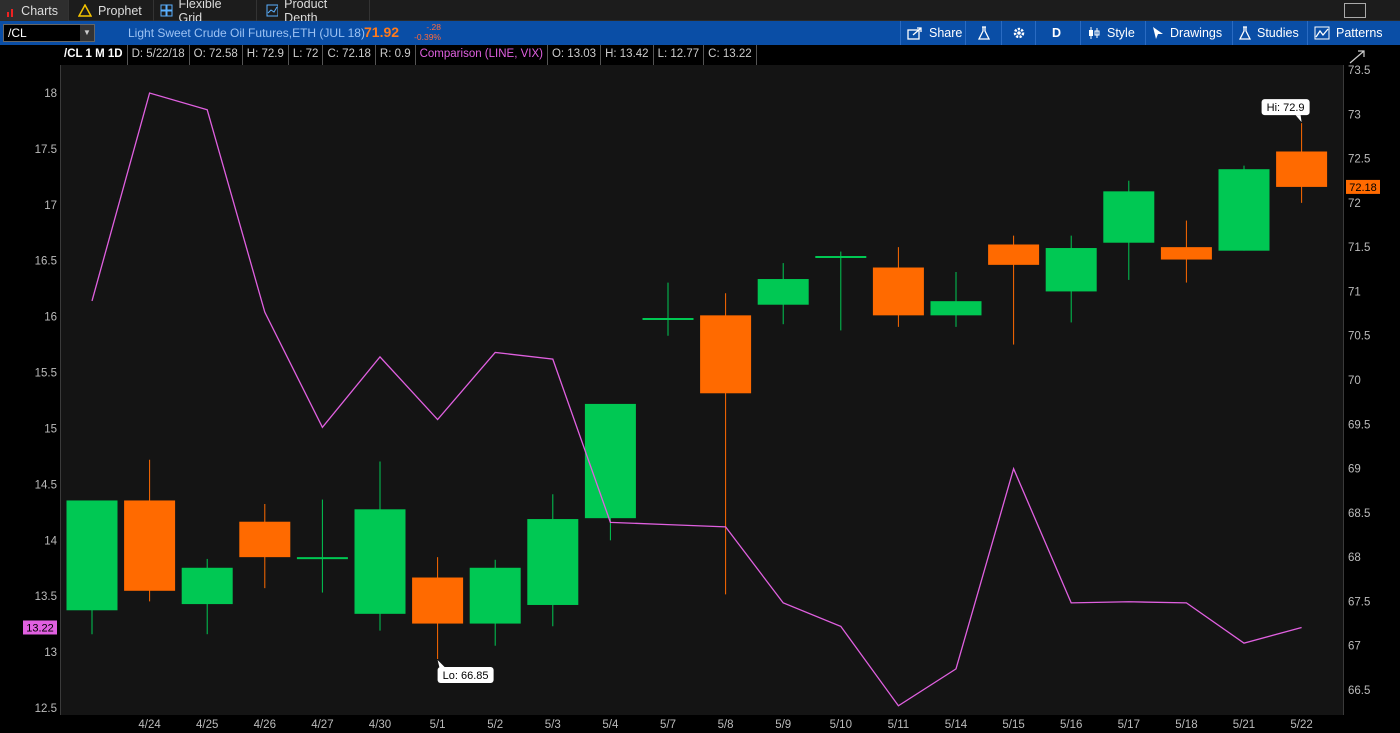  I want to click on lo-label: Lo: 66.85, so click(466, 676).